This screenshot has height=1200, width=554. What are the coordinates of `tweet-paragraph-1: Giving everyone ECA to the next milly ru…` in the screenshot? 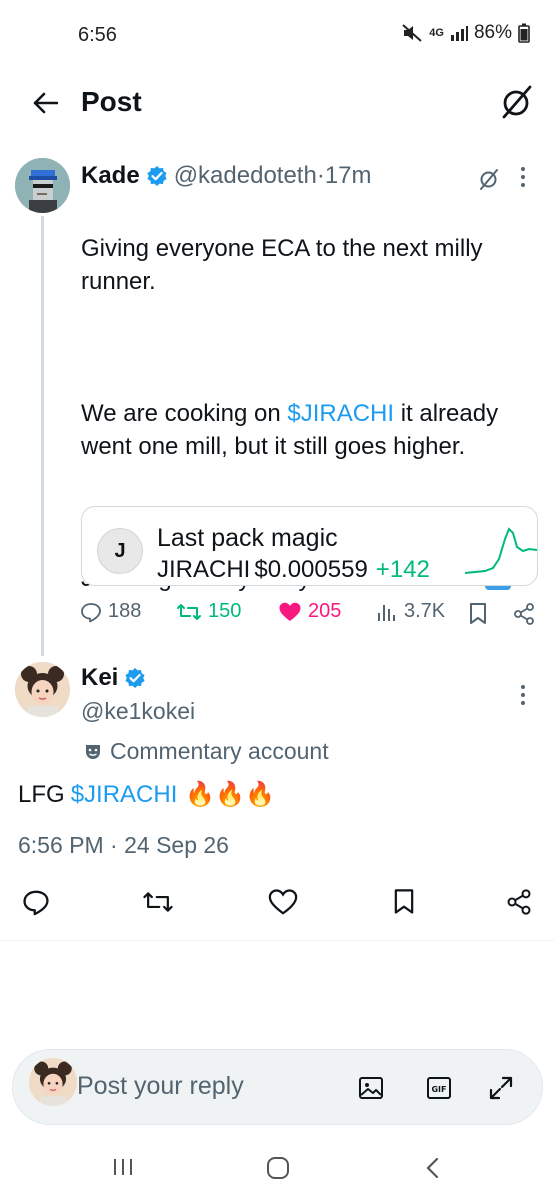 It's located at (282, 265).